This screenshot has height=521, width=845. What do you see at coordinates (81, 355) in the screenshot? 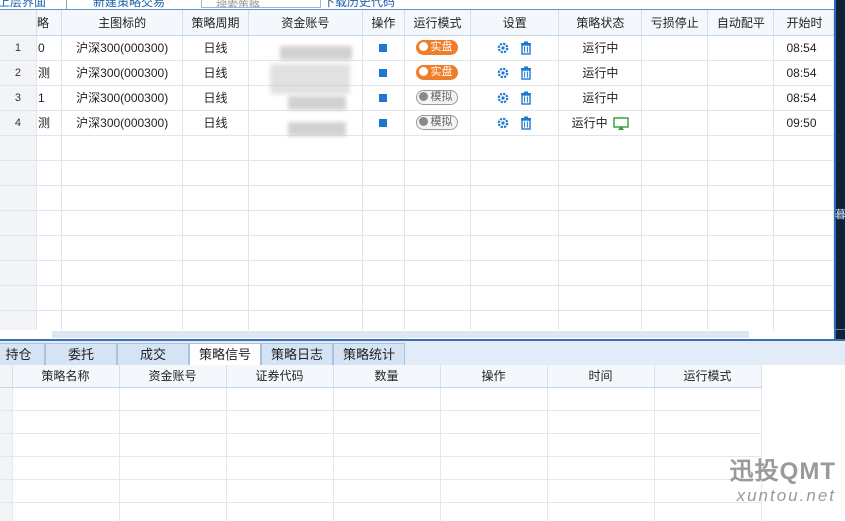
I see `tab-orders: 委托` at bounding box center [81, 355].